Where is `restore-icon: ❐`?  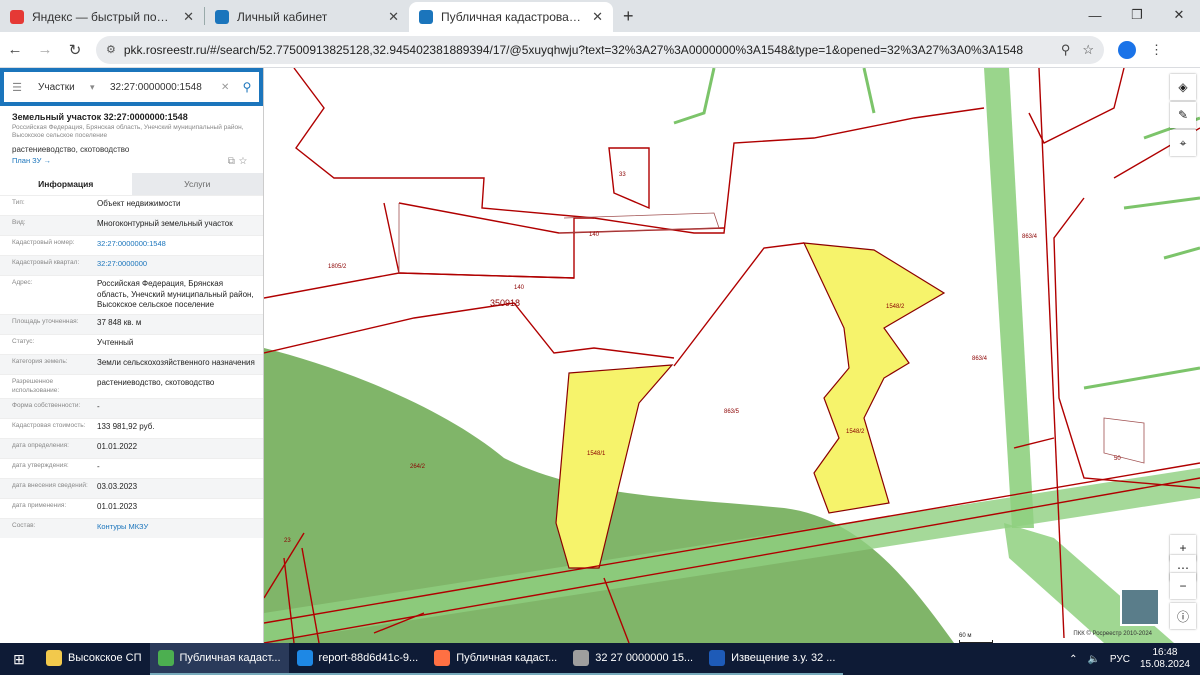
restore-icon: ❐ is located at coordinates (1137, 15).